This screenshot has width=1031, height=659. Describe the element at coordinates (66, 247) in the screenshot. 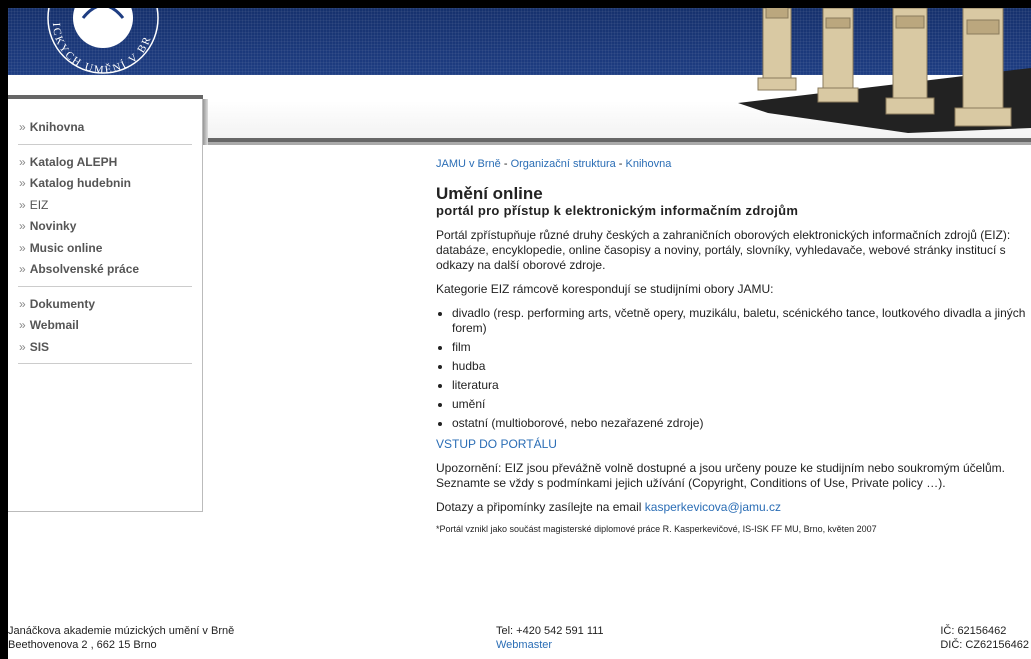

I see `sidebar-item-label: Music online` at that location.